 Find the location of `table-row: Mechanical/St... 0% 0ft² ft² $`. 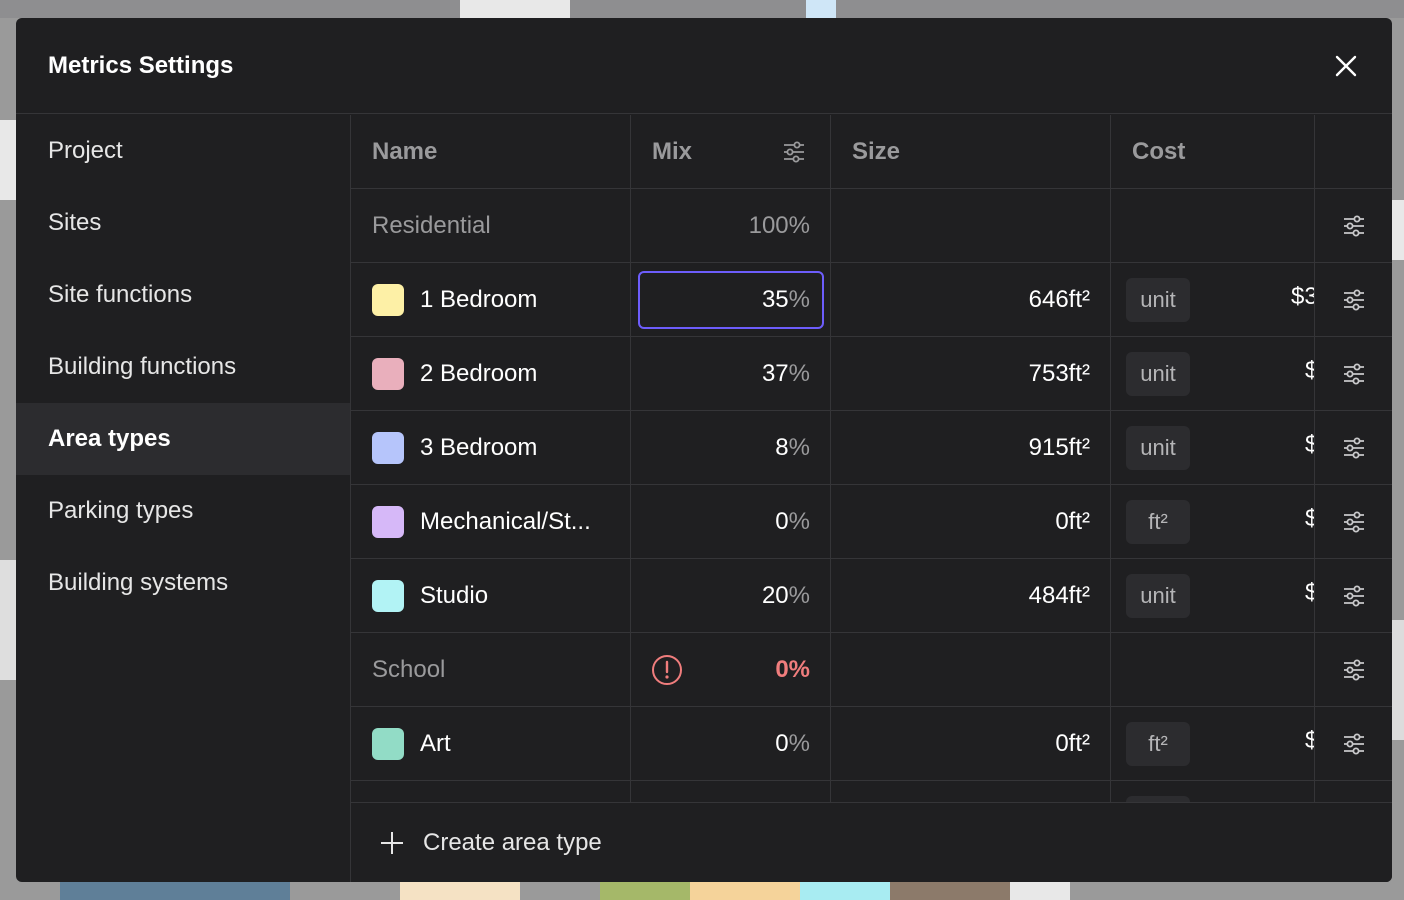

table-row: Mechanical/St... 0% 0ft² ft² $ is located at coordinates (871, 522).